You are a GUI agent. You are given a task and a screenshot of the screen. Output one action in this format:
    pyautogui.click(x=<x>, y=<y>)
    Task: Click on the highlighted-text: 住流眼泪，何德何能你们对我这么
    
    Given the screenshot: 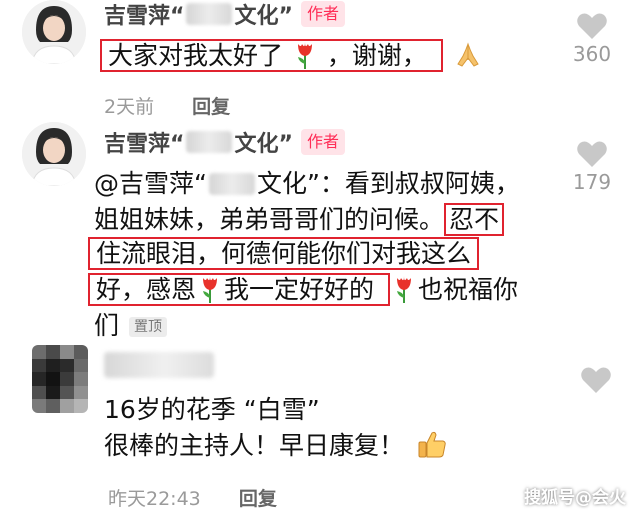 What is the action you would take?
    pyautogui.click(x=284, y=253)
    